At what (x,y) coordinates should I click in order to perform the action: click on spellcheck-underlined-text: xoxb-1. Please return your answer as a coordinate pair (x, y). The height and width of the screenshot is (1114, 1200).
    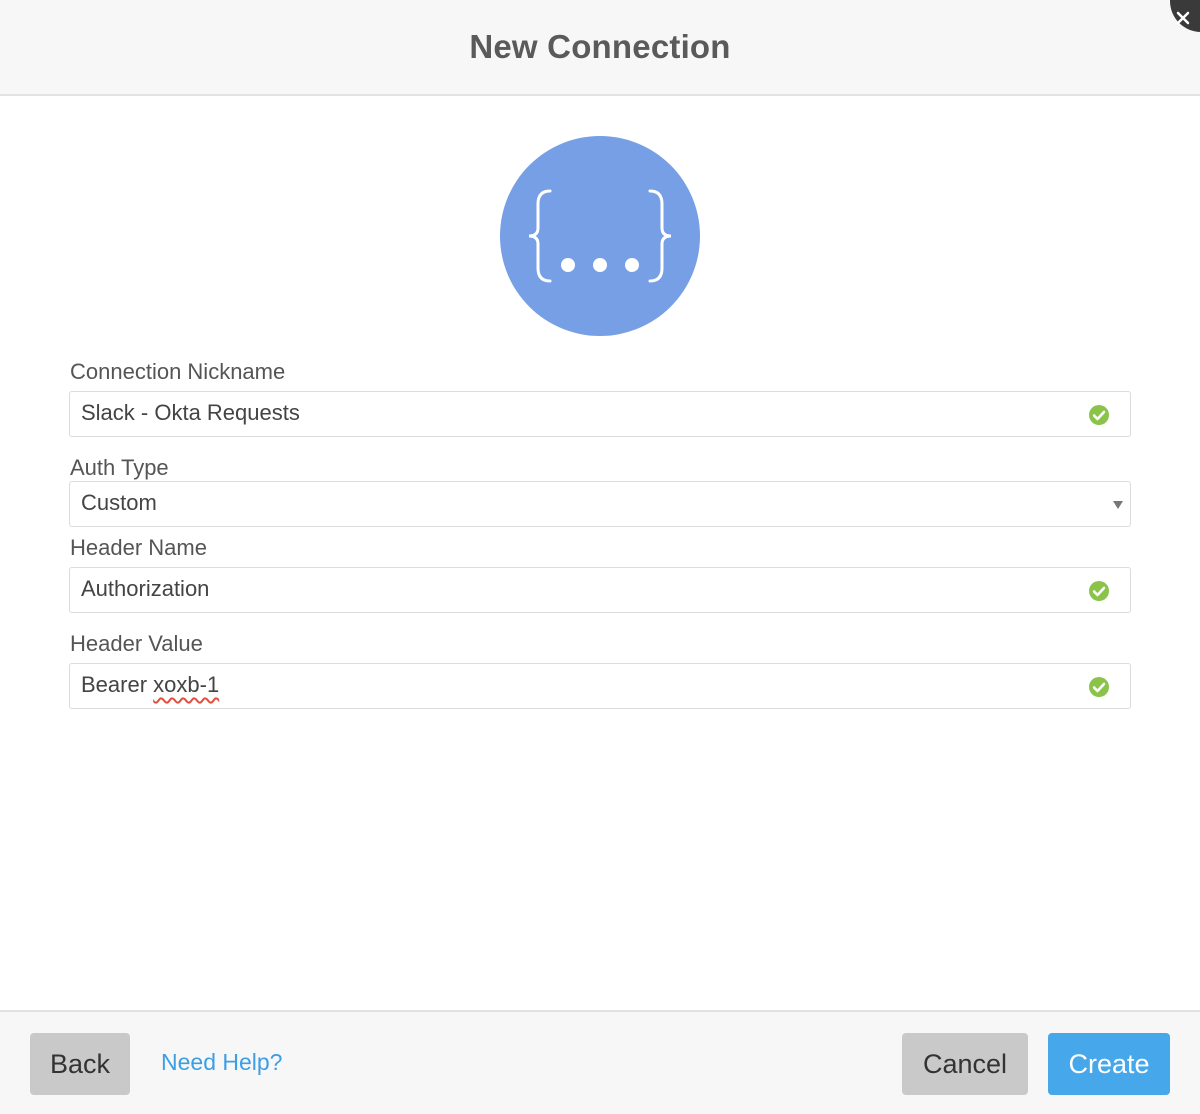
    Looking at the image, I should click on (186, 684).